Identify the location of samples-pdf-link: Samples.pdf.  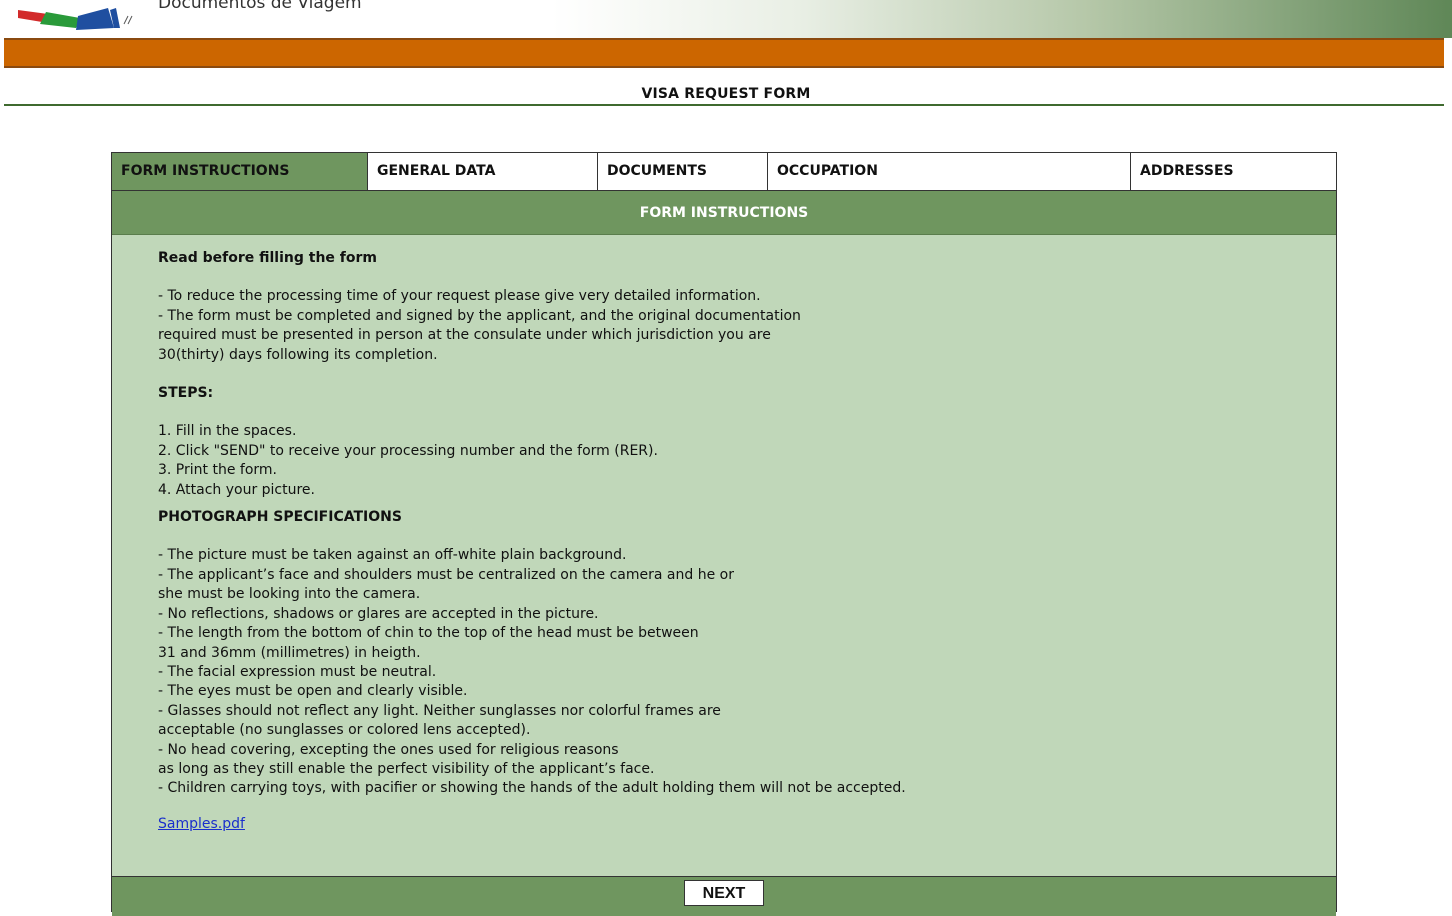
(201, 824).